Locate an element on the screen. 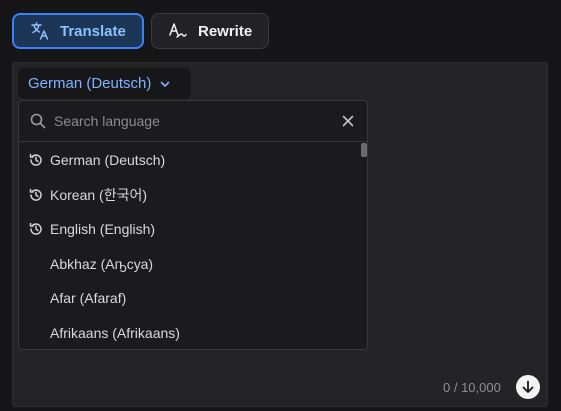 The height and width of the screenshot is (411, 561). rewrite-tab-label: Rewrite is located at coordinates (225, 31).